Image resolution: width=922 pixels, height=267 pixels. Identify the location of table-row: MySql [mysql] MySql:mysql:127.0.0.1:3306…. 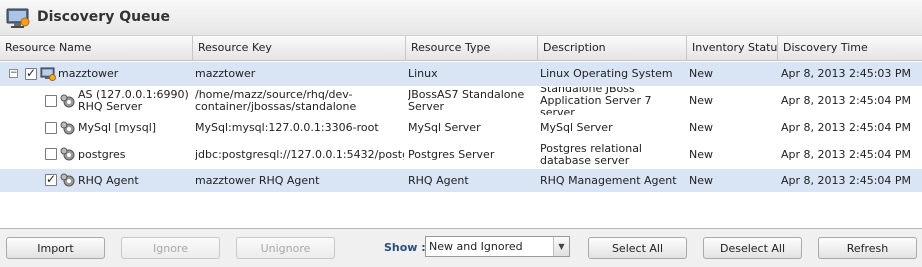
(461, 128).